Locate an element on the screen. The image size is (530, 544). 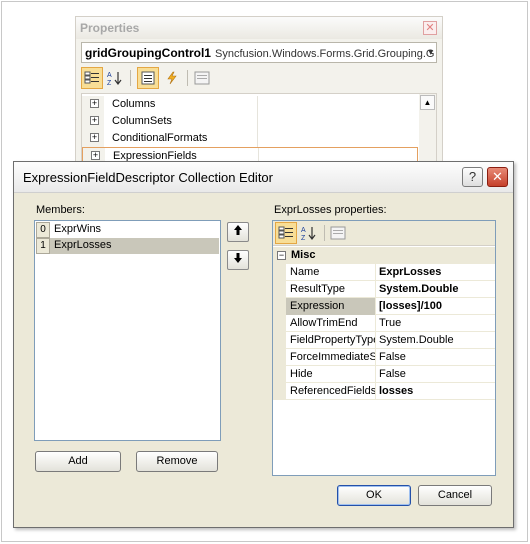
object-type: Syncfusion.Windows.Forms.Grid.Grouping.G is located at coordinates (324, 54).